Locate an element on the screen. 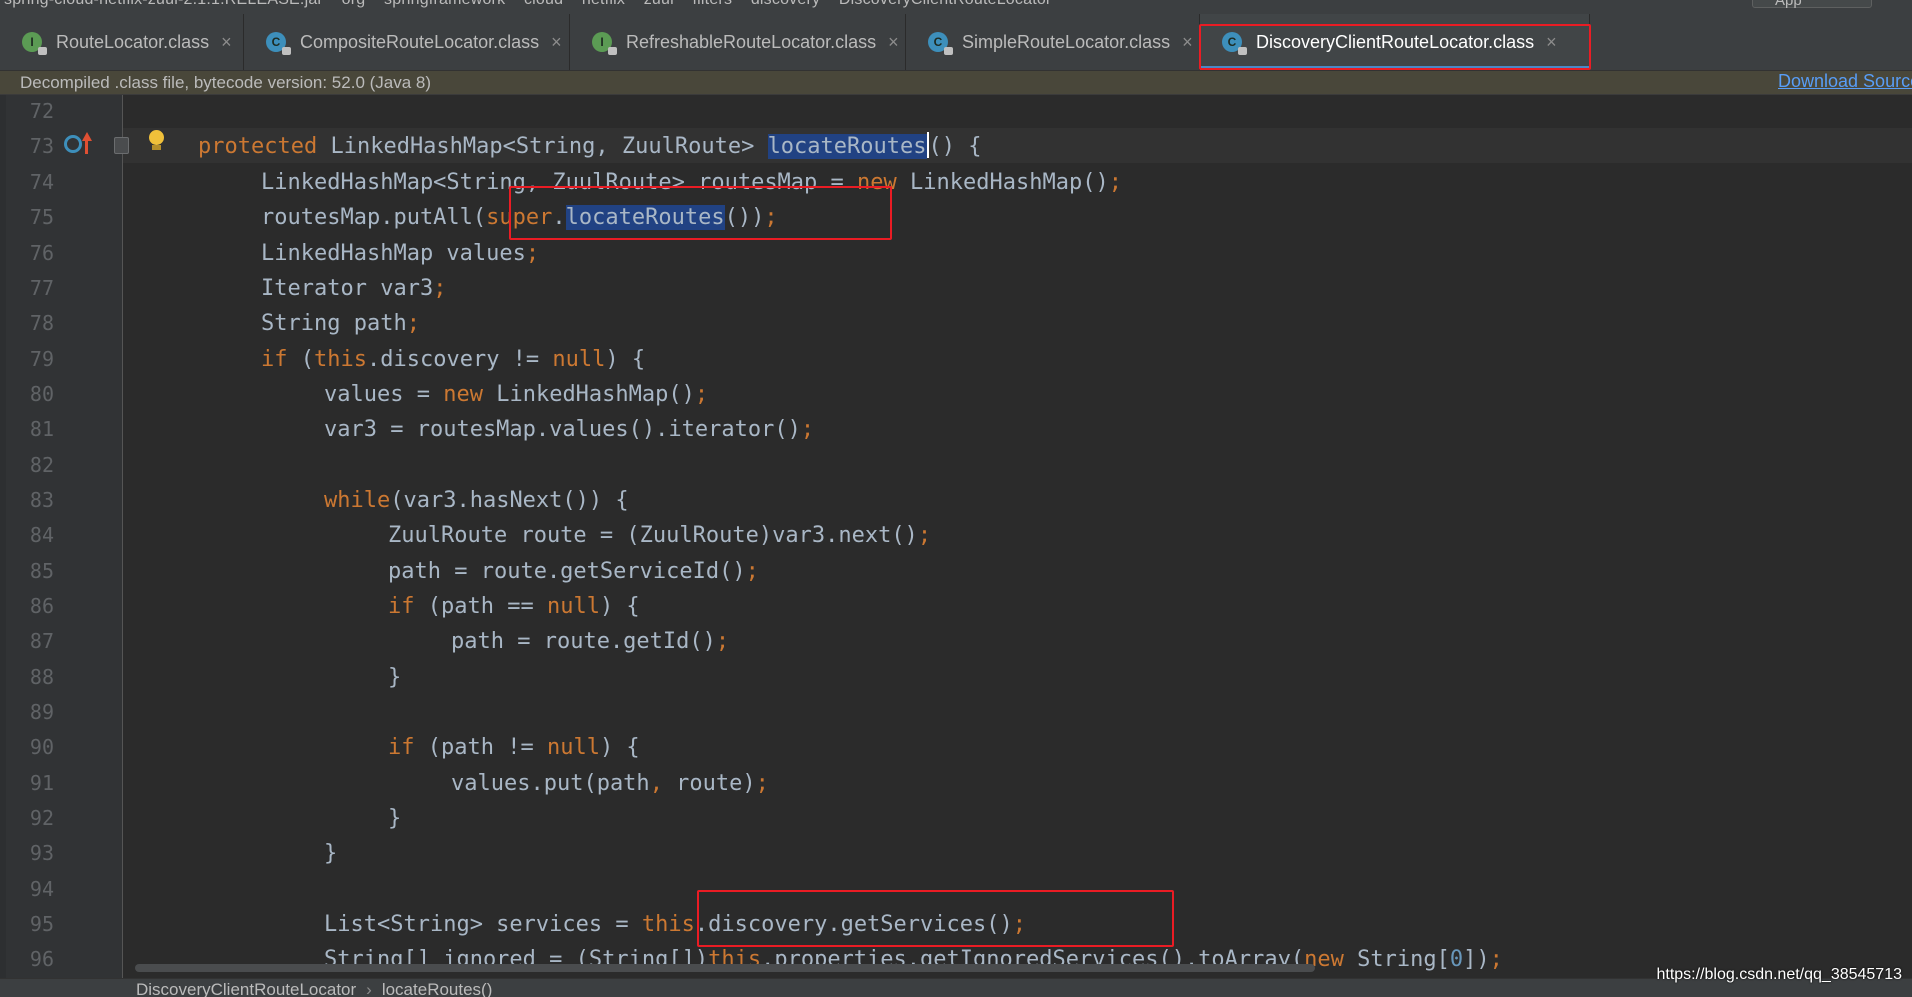  code-line-87: path = route.getId(); is located at coordinates (590, 641).